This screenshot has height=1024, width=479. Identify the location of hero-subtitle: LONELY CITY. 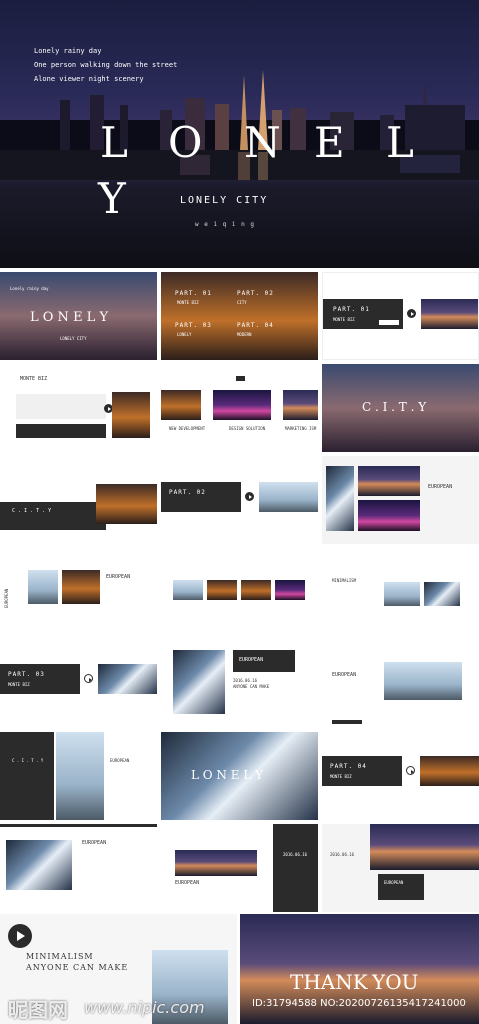
(224, 200).